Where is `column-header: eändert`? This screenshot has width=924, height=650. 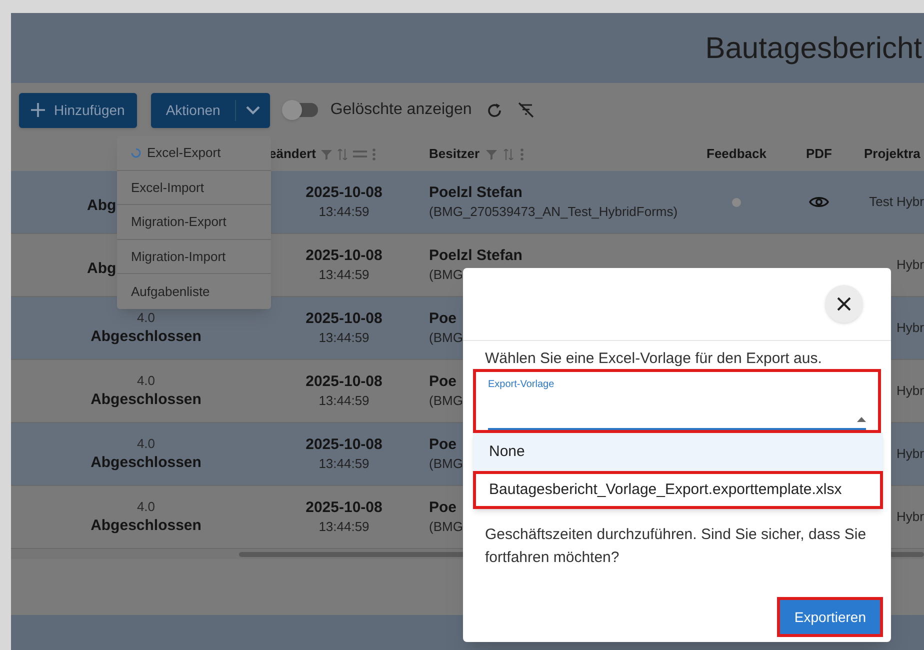 column-header: eändert is located at coordinates (292, 154).